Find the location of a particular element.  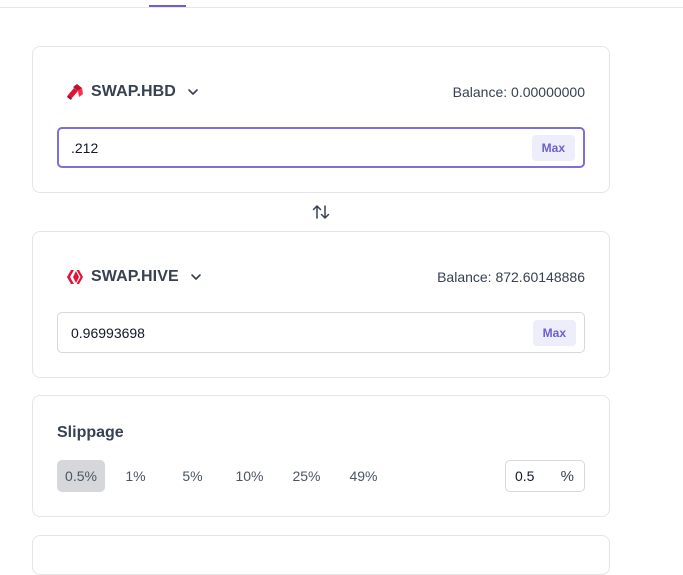

slippage-option: 49% is located at coordinates (363, 476).